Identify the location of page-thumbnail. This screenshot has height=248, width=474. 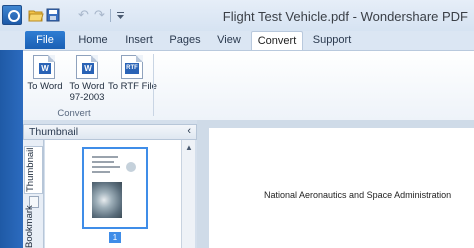
(115, 188).